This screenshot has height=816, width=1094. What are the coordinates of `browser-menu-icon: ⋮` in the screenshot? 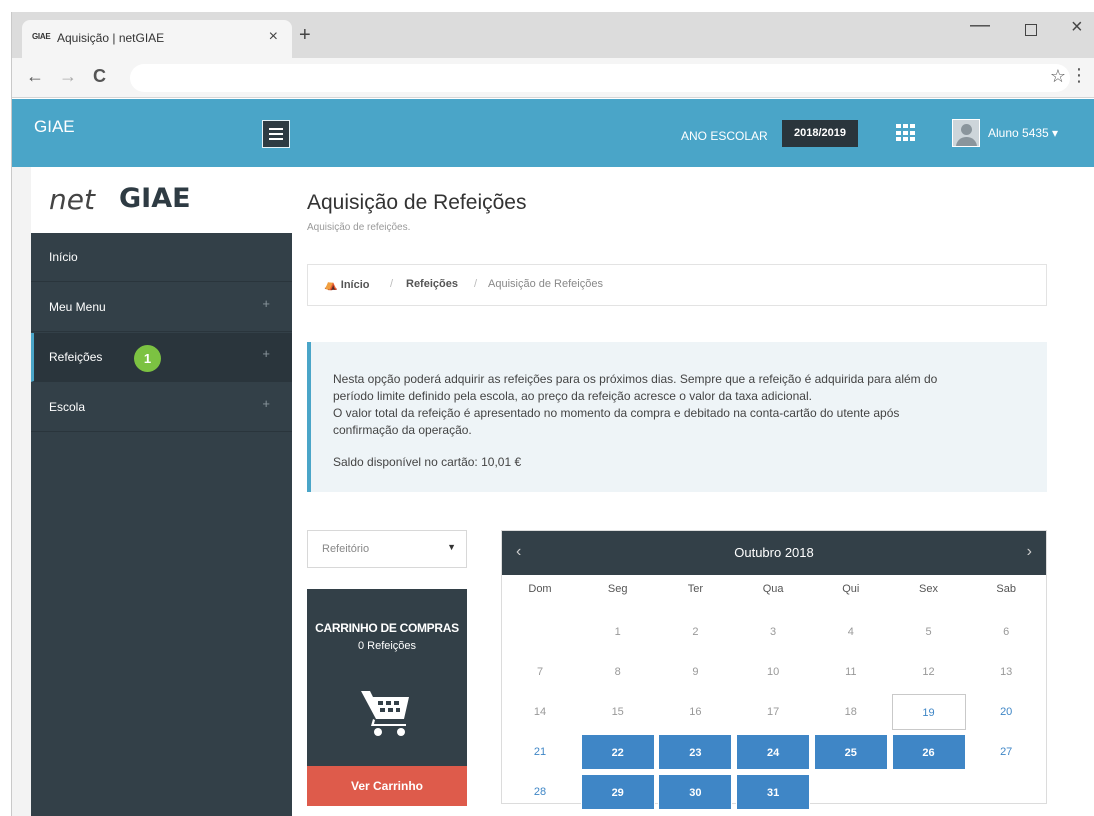 It's located at (1079, 75).